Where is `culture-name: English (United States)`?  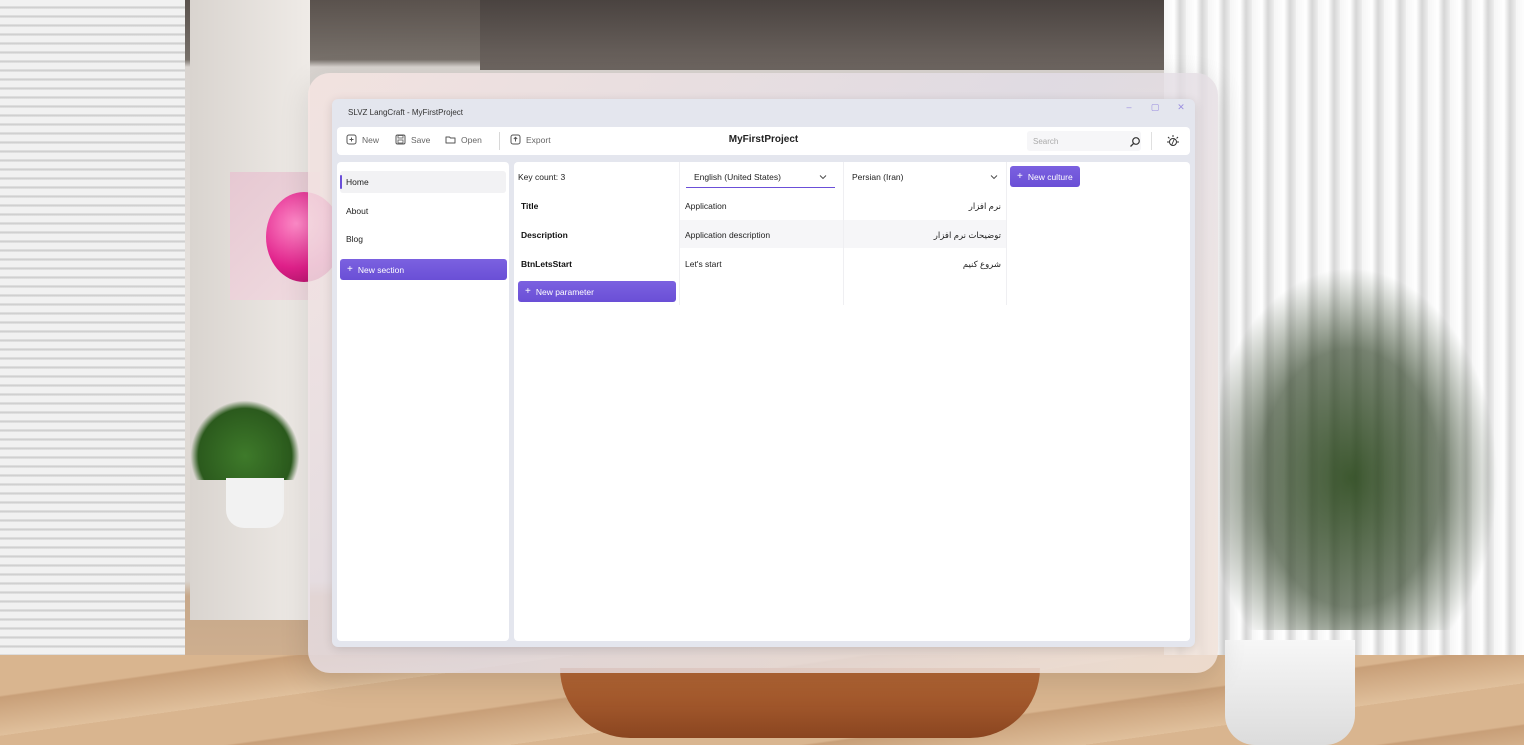 culture-name: English (United States) is located at coordinates (737, 176).